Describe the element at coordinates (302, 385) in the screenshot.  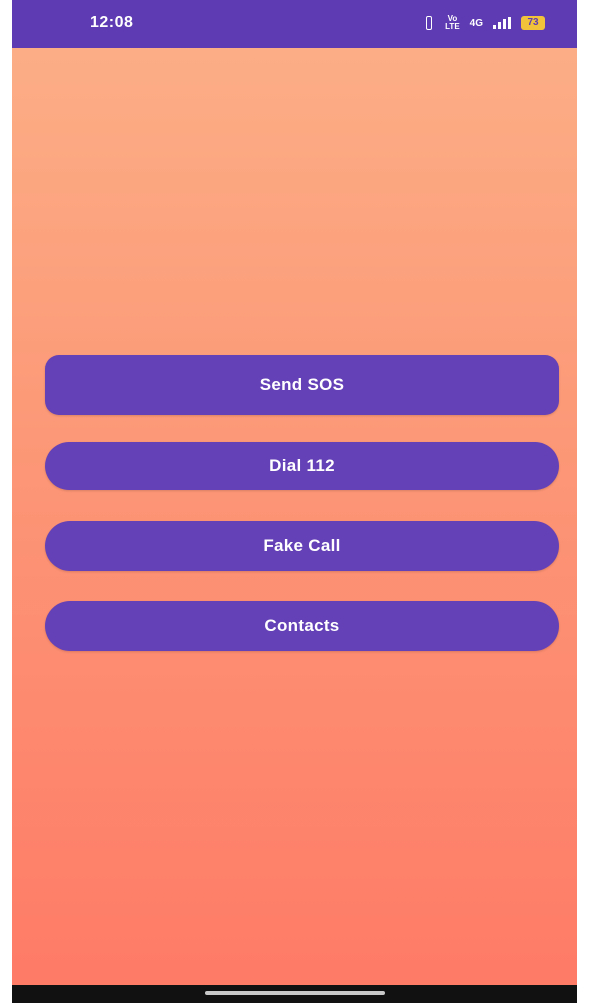
I see `send-sos-button: Send SOS` at that location.